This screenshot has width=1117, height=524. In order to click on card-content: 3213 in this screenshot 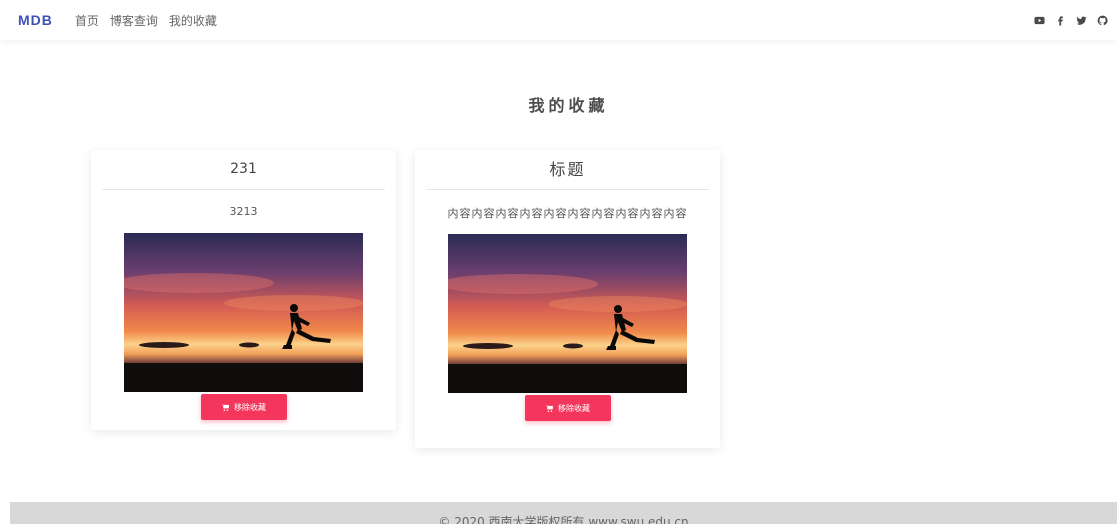, I will do `click(243, 211)`.